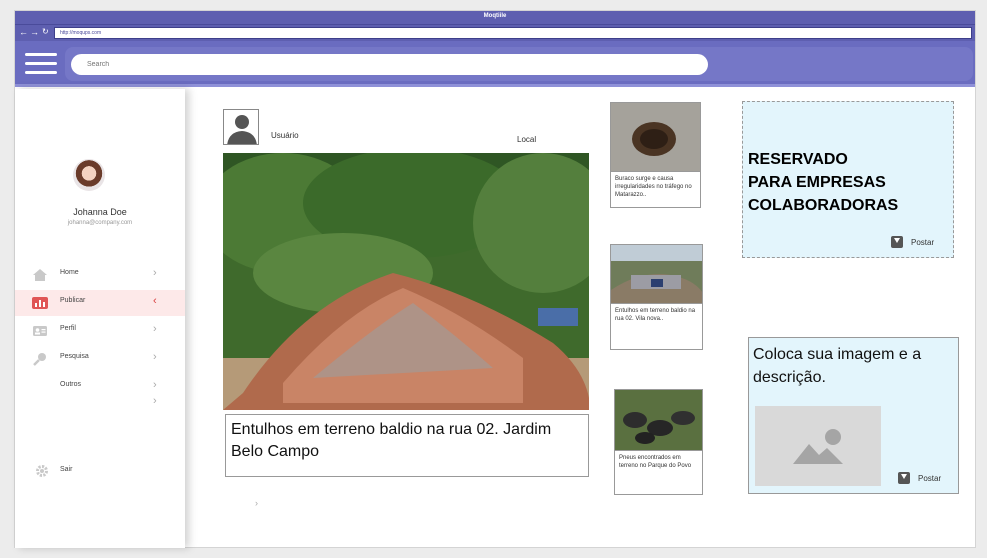 The image size is (987, 558). What do you see at coordinates (74, 356) in the screenshot?
I see `sidebar-item-label: Pesquisa` at bounding box center [74, 356].